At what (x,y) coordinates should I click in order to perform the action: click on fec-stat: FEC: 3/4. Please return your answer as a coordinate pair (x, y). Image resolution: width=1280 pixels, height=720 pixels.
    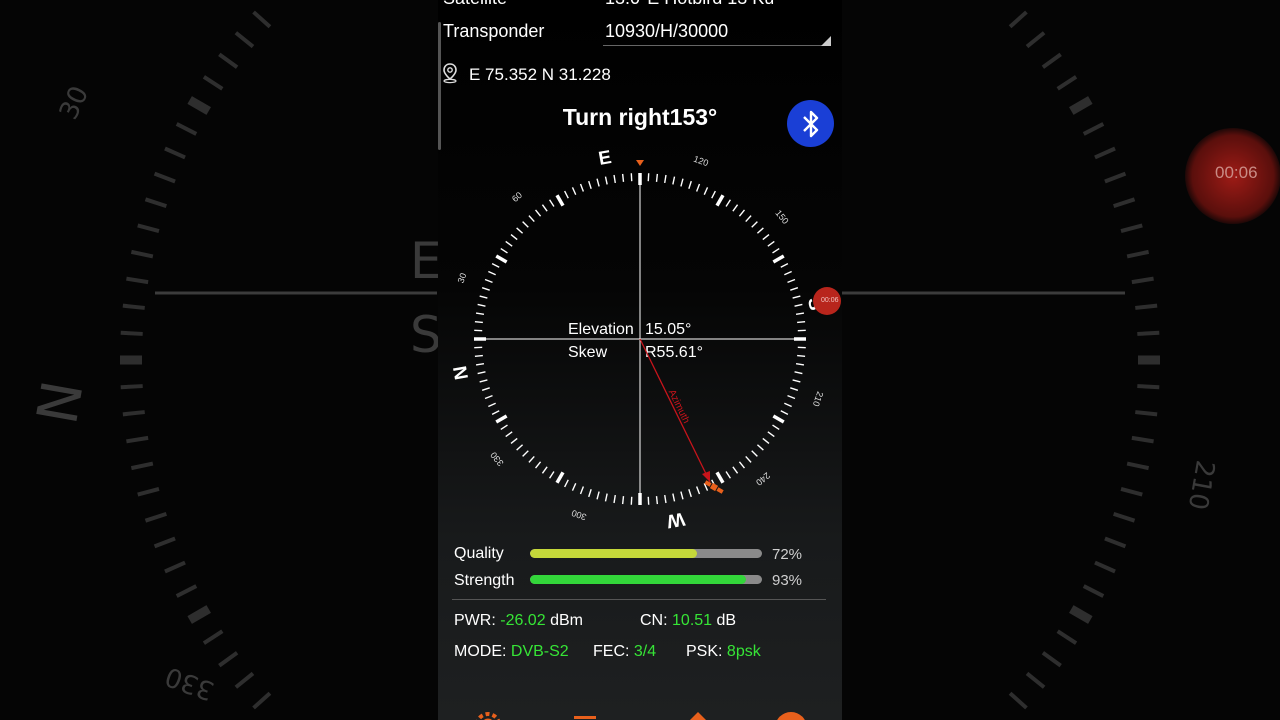
    Looking at the image, I should click on (624, 652).